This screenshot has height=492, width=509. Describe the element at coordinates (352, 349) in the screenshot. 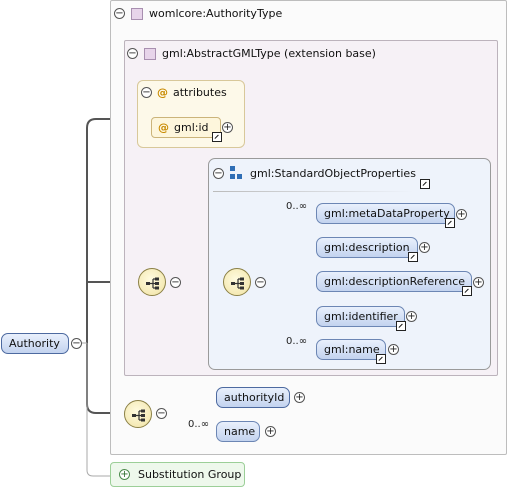

I see `element-label: gml:name` at that location.